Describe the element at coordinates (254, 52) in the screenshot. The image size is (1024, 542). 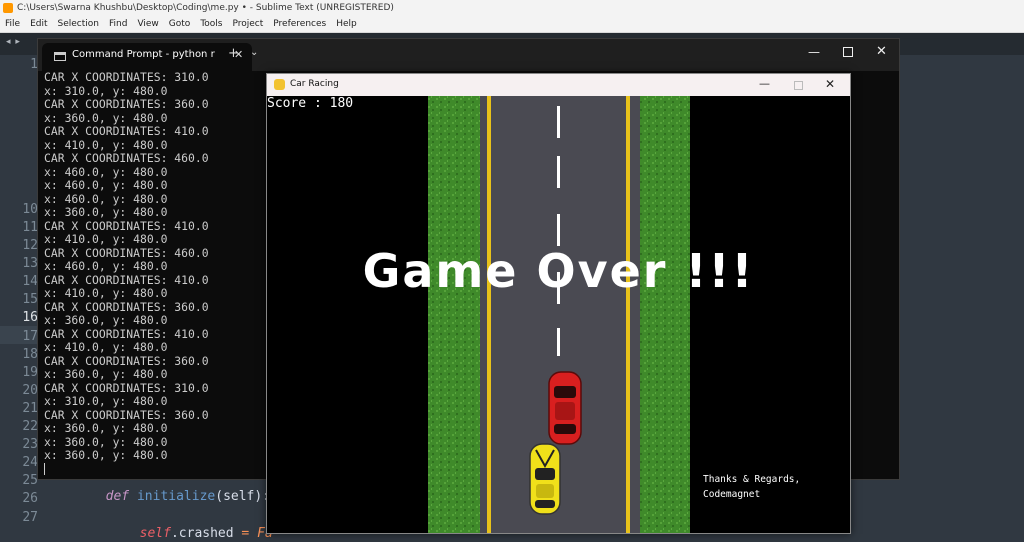
I see `tab-dropdown-icon: ⌄` at that location.